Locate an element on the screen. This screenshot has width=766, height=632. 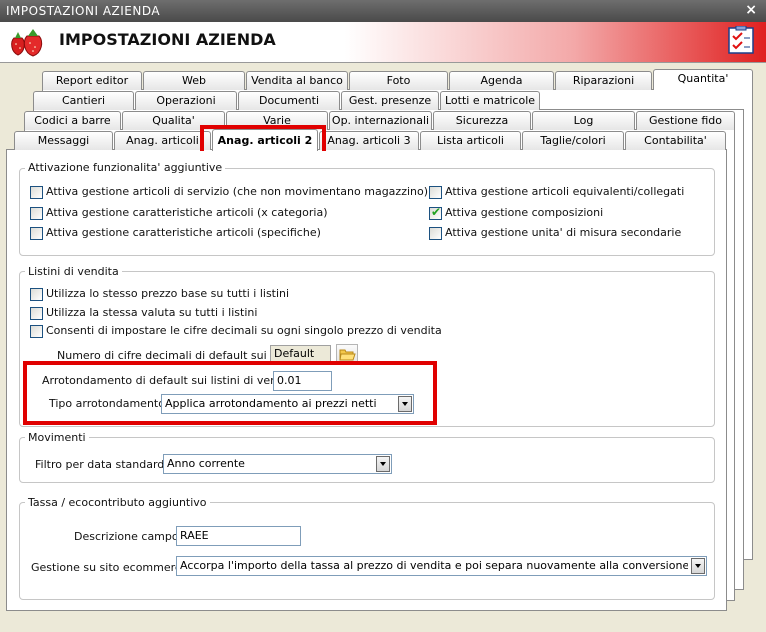
checkmark-icon: ✔ is located at coordinates (436, 212).